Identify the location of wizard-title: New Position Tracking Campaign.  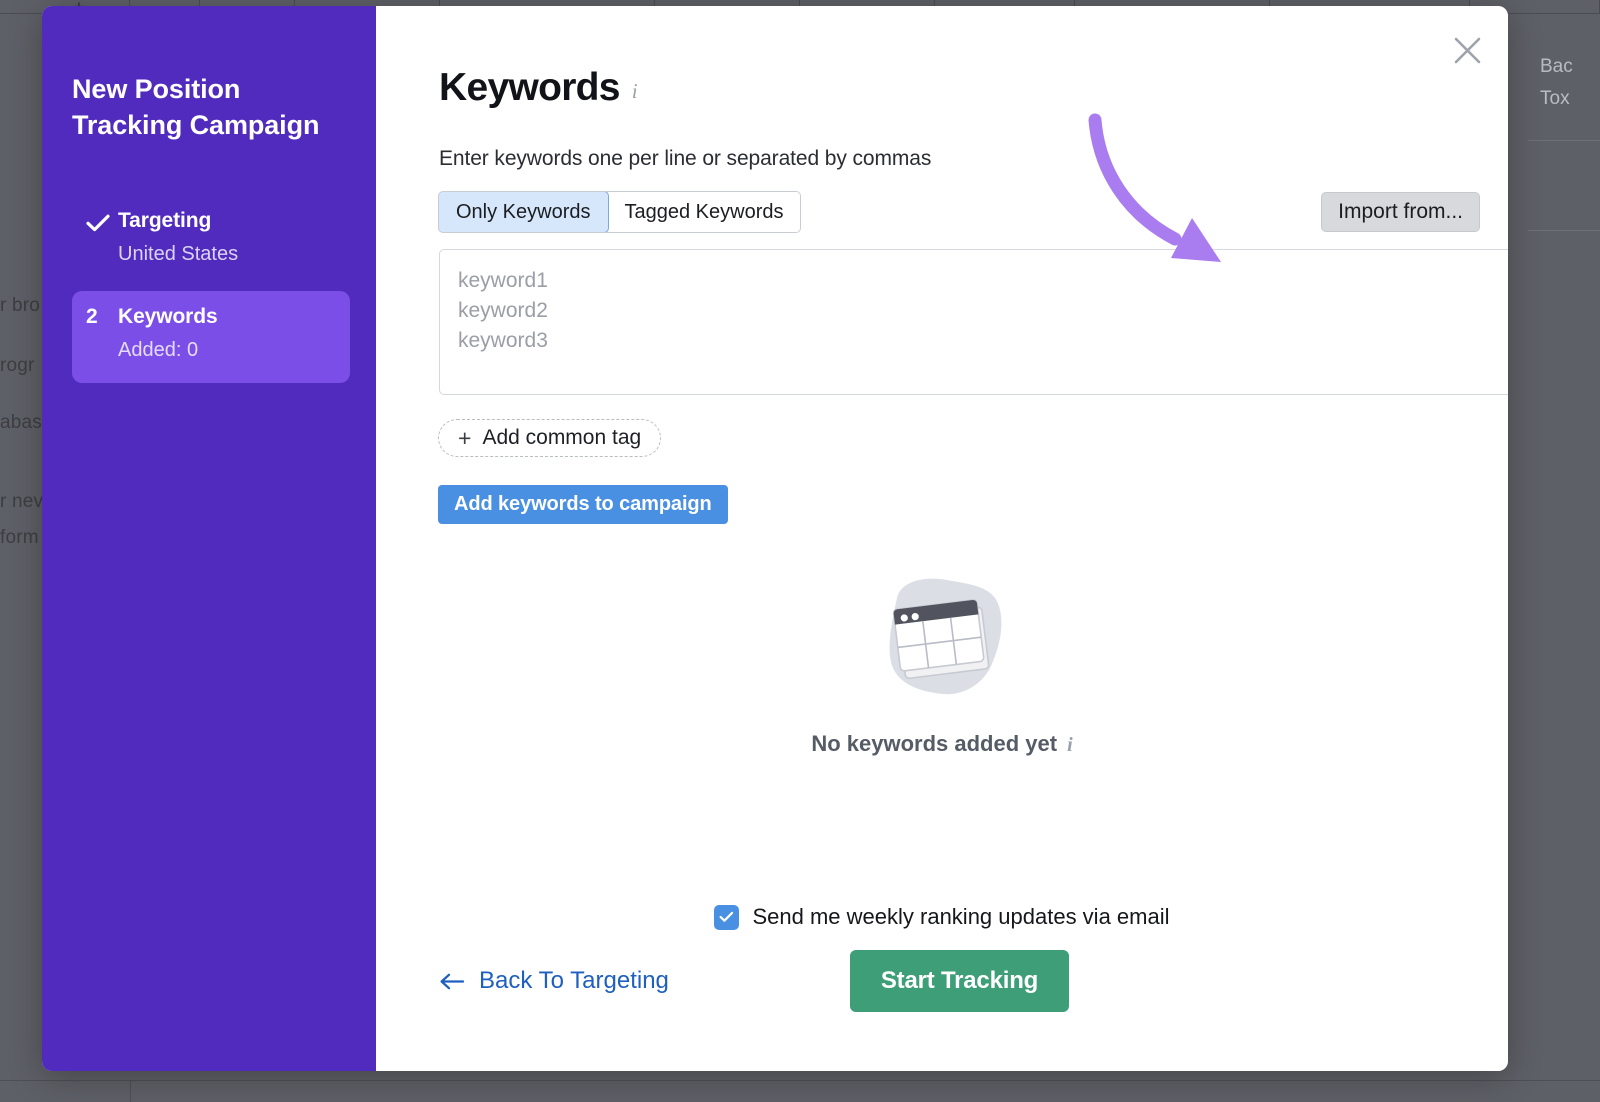
(196, 107).